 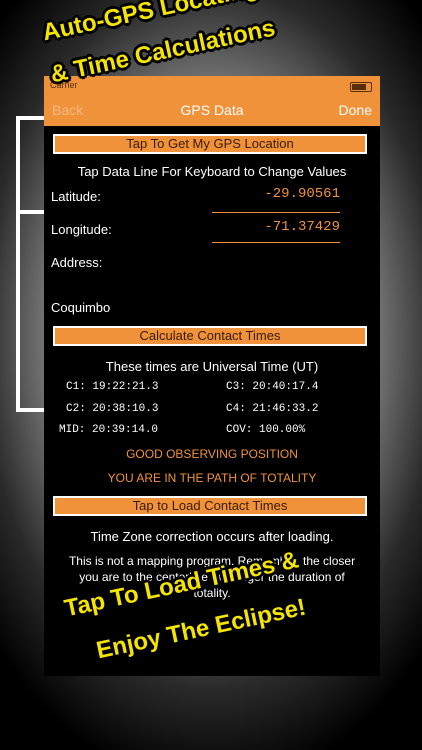 What do you see at coordinates (361, 87) in the screenshot?
I see `battery-icon` at bounding box center [361, 87].